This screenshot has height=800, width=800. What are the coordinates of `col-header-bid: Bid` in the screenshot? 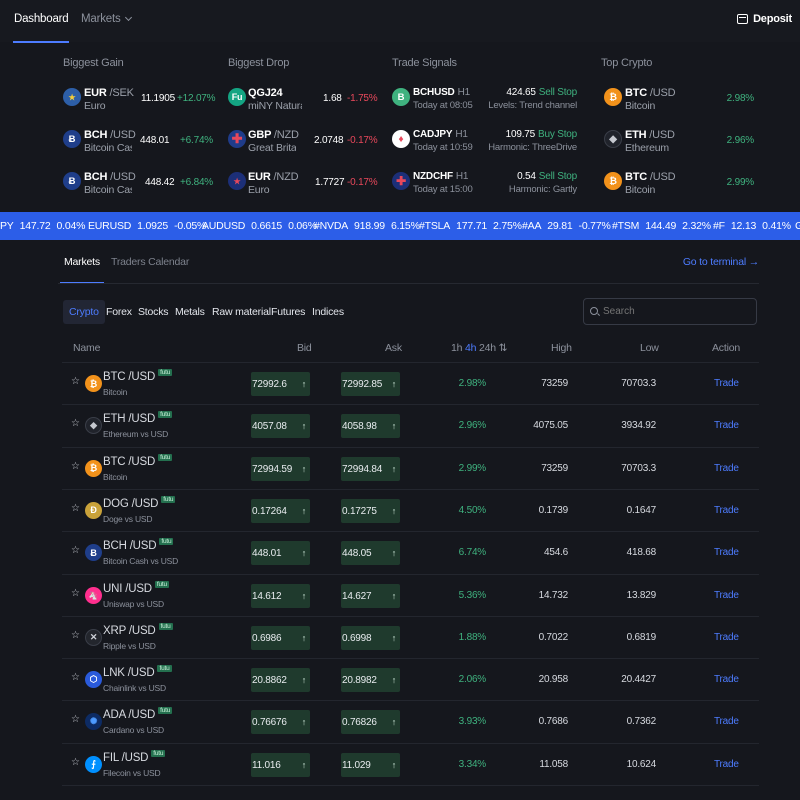 It's located at (304, 348).